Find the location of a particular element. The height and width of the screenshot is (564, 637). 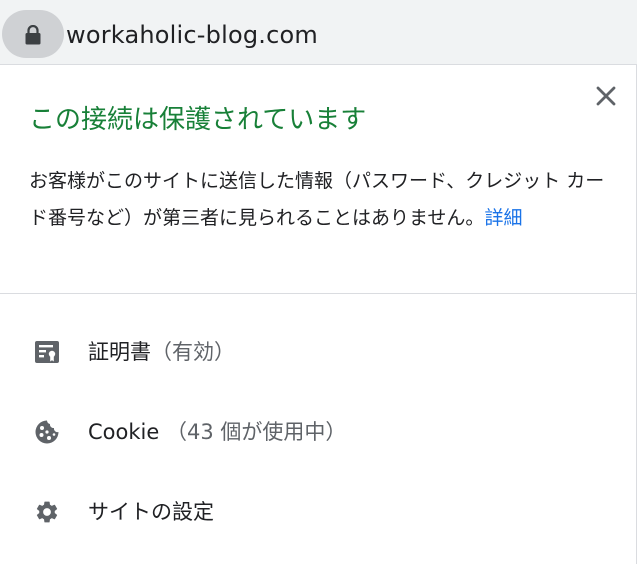

cookie-label-text: Cookie is located at coordinates (124, 432).